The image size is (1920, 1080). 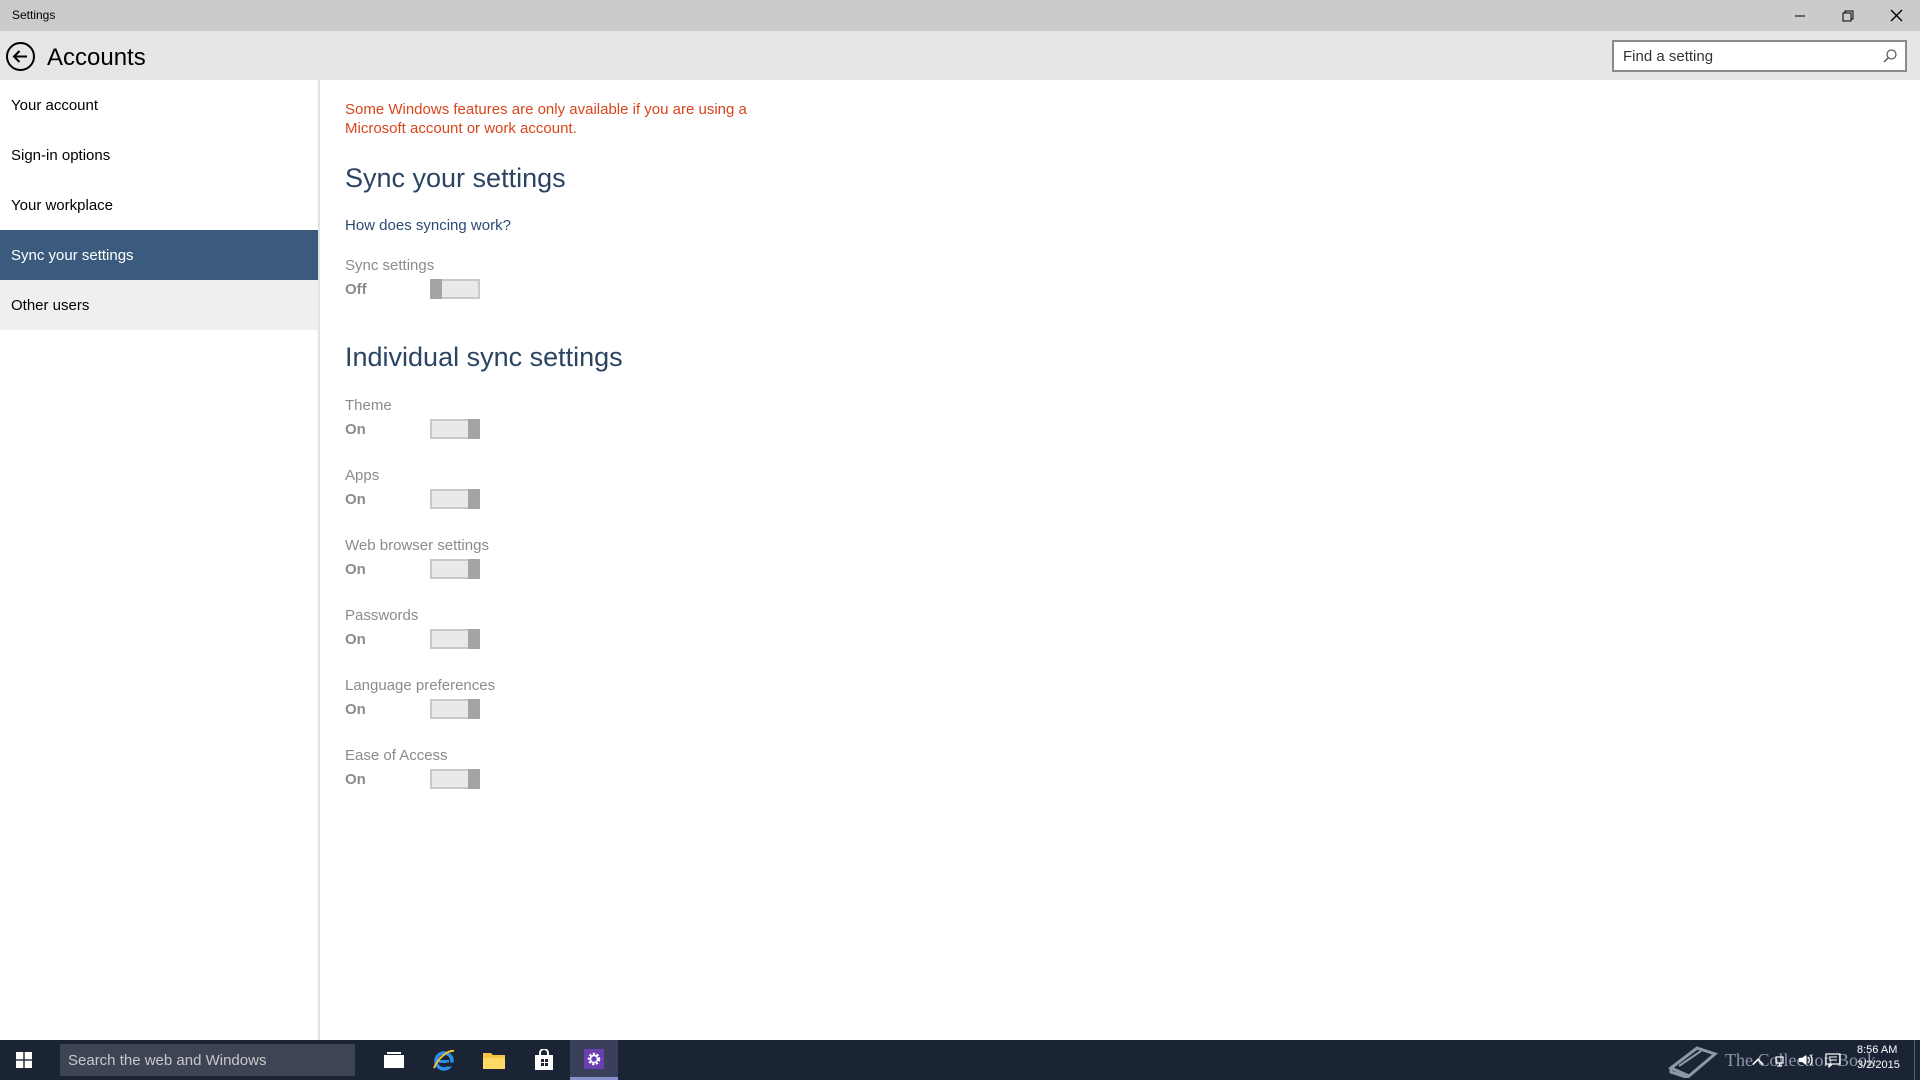 I want to click on store-bag-icon, so click(x=544, y=1059).